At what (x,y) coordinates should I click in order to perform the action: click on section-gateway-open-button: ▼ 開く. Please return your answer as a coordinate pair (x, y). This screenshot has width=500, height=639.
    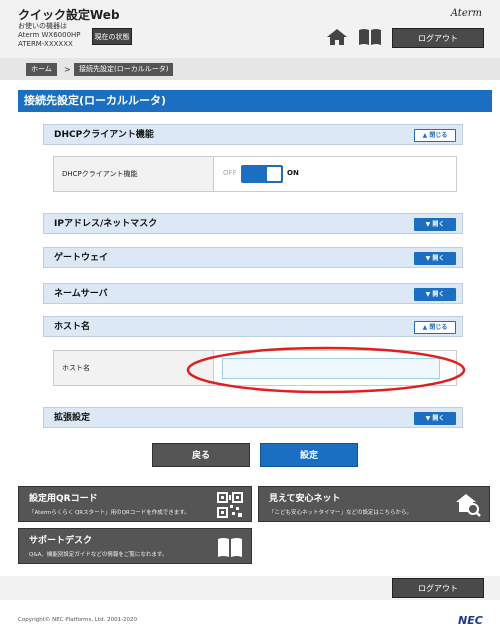
    Looking at the image, I should click on (435, 258).